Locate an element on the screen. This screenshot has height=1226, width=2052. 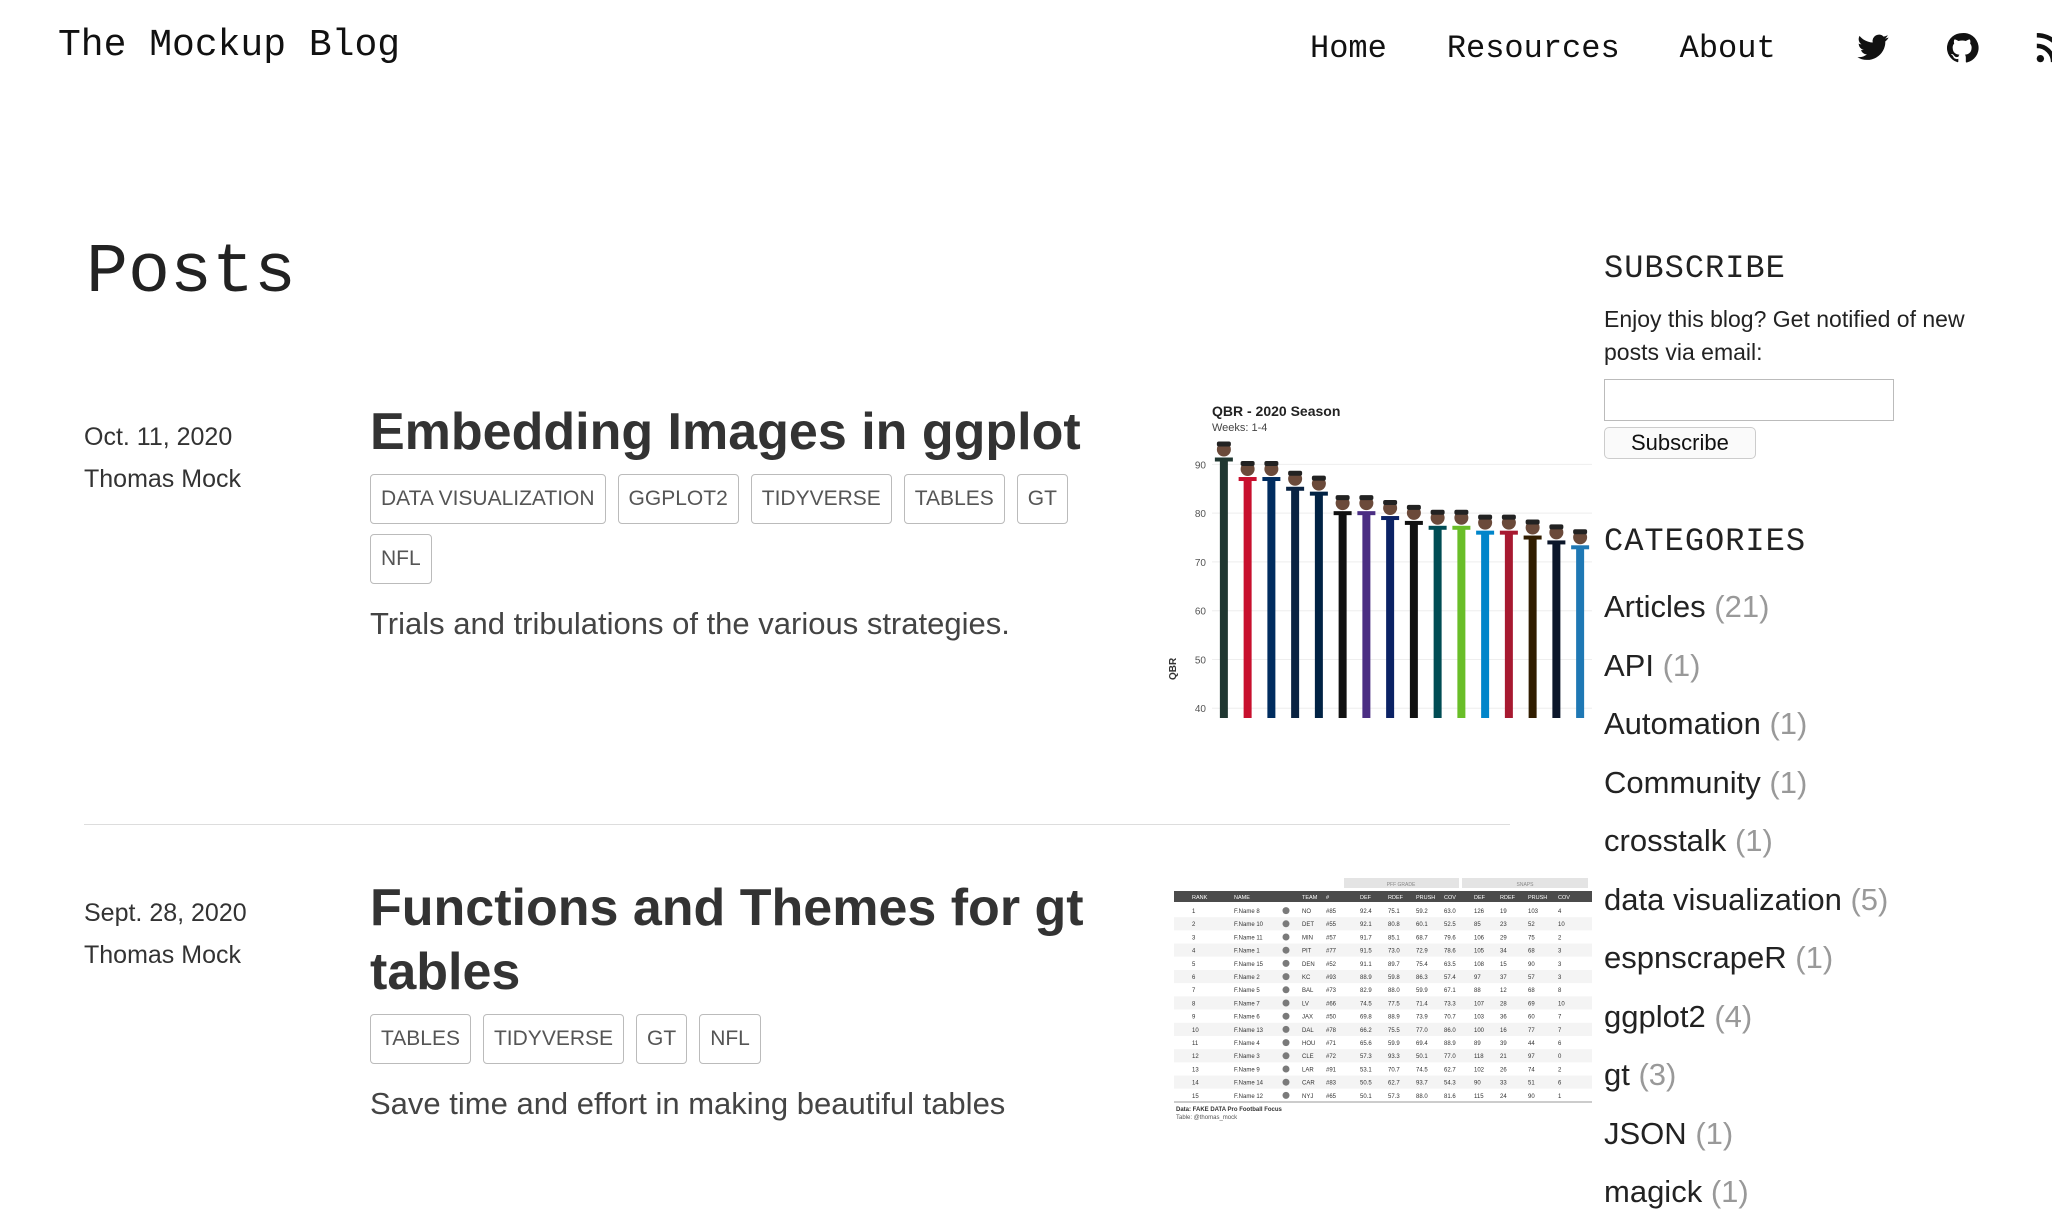
category-item: gt (3) is located at coordinates (1814, 1075).